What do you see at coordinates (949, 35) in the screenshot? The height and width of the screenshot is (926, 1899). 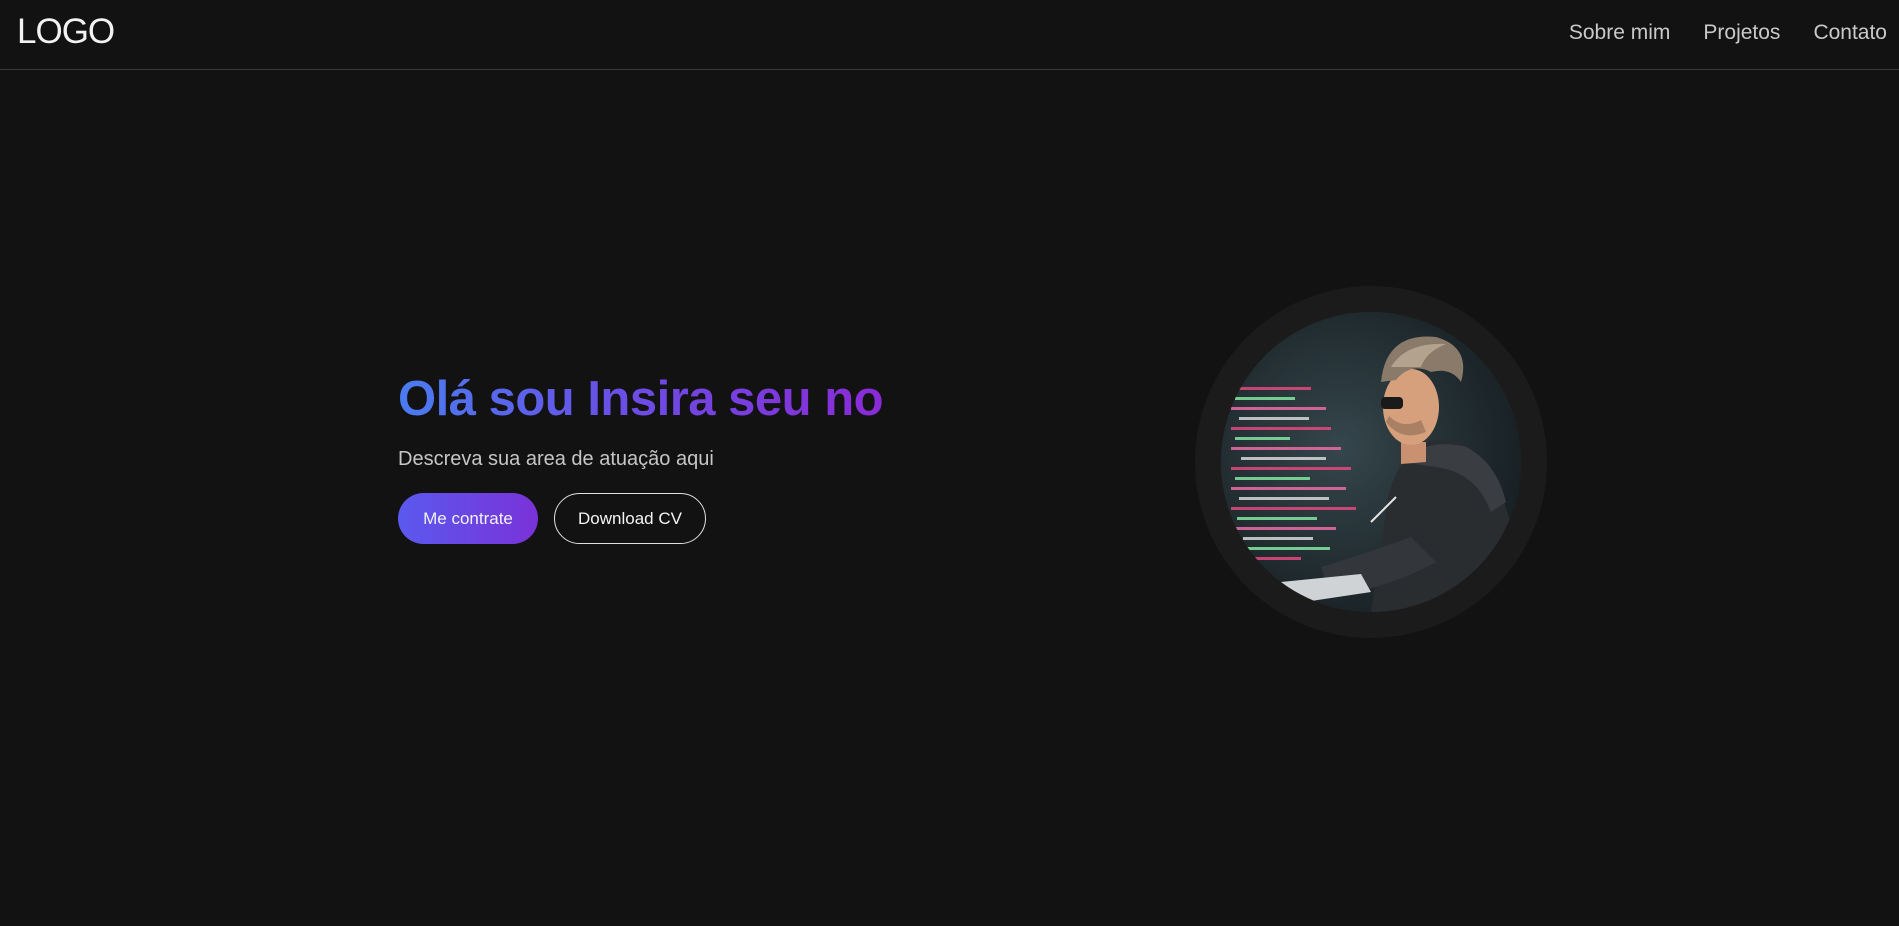 I see `site-header: LOGO Sobre mim Projetos Contato` at bounding box center [949, 35].